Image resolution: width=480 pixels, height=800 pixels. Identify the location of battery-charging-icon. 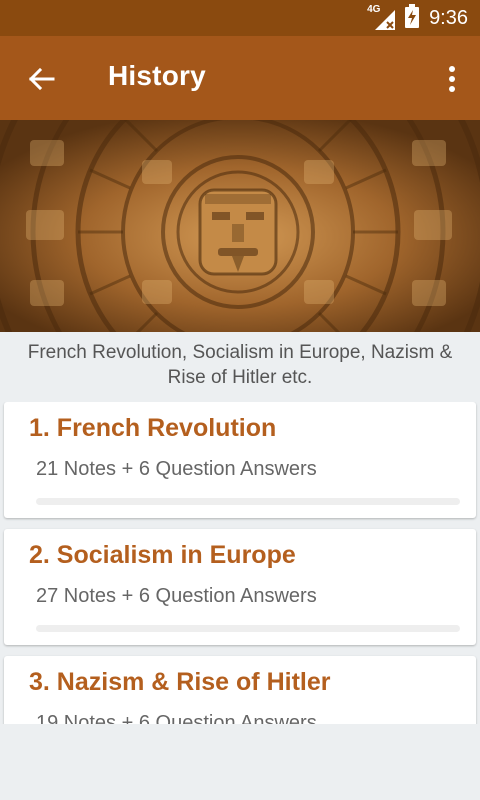
(412, 18).